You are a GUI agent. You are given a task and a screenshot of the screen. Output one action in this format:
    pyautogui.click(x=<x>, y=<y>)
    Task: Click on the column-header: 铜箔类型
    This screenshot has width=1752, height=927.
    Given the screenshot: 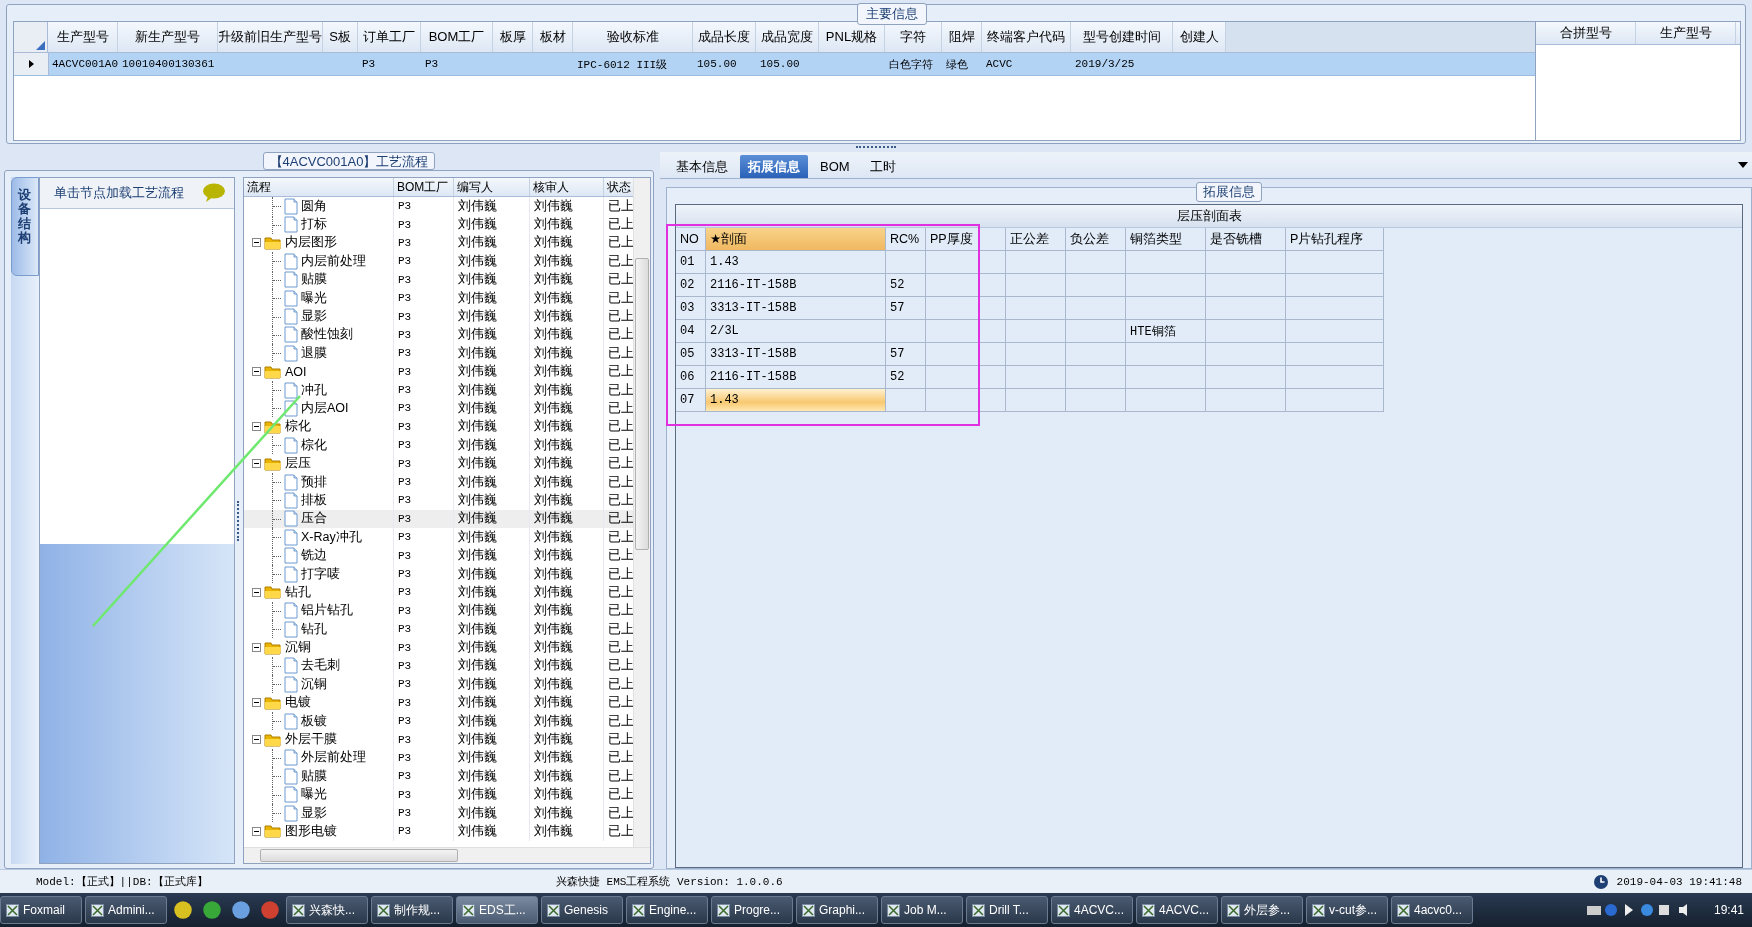 What is the action you would take?
    pyautogui.click(x=1166, y=239)
    